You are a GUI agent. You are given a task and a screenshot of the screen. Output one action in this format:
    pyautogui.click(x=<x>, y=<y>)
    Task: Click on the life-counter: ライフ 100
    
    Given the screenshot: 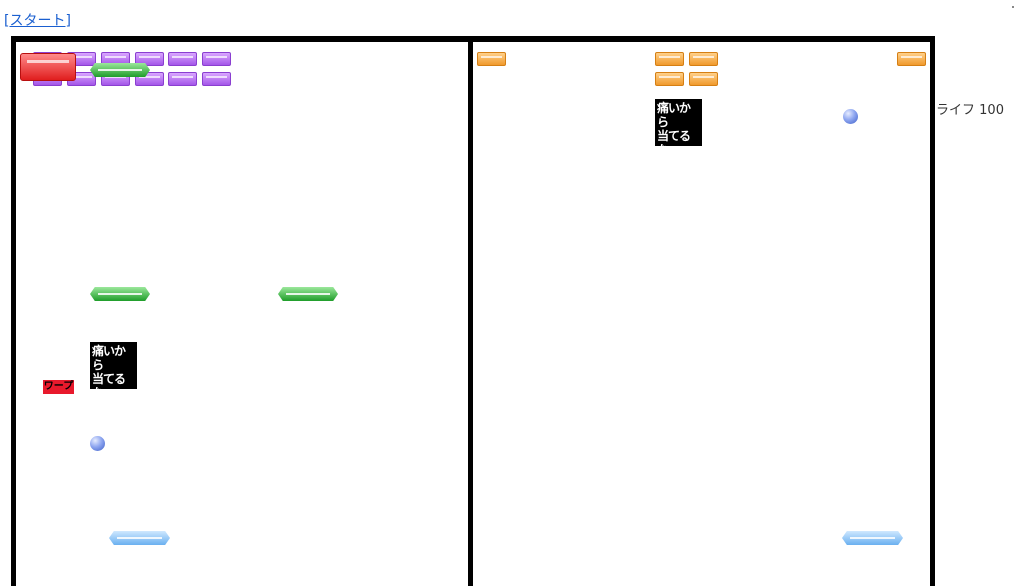 What is the action you would take?
    pyautogui.click(x=970, y=108)
    